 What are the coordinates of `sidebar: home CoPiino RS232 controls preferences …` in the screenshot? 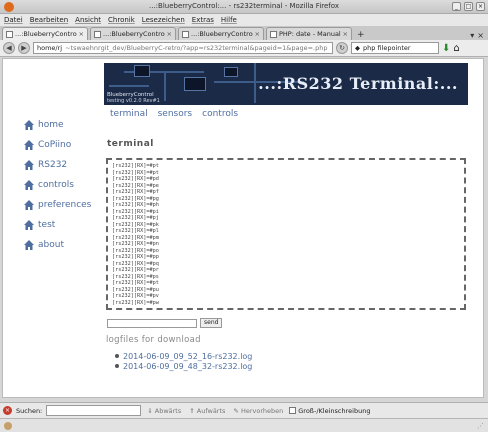 It's located at (57, 185).